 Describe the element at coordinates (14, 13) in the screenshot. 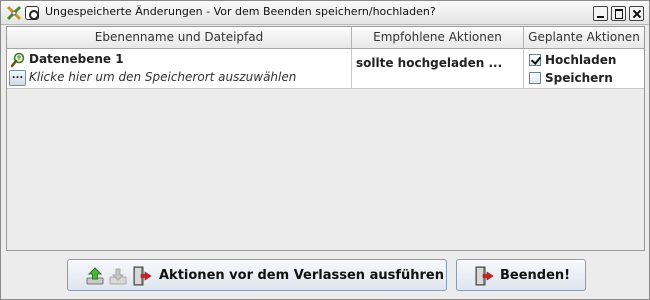

I see `josm-app-icon` at that location.